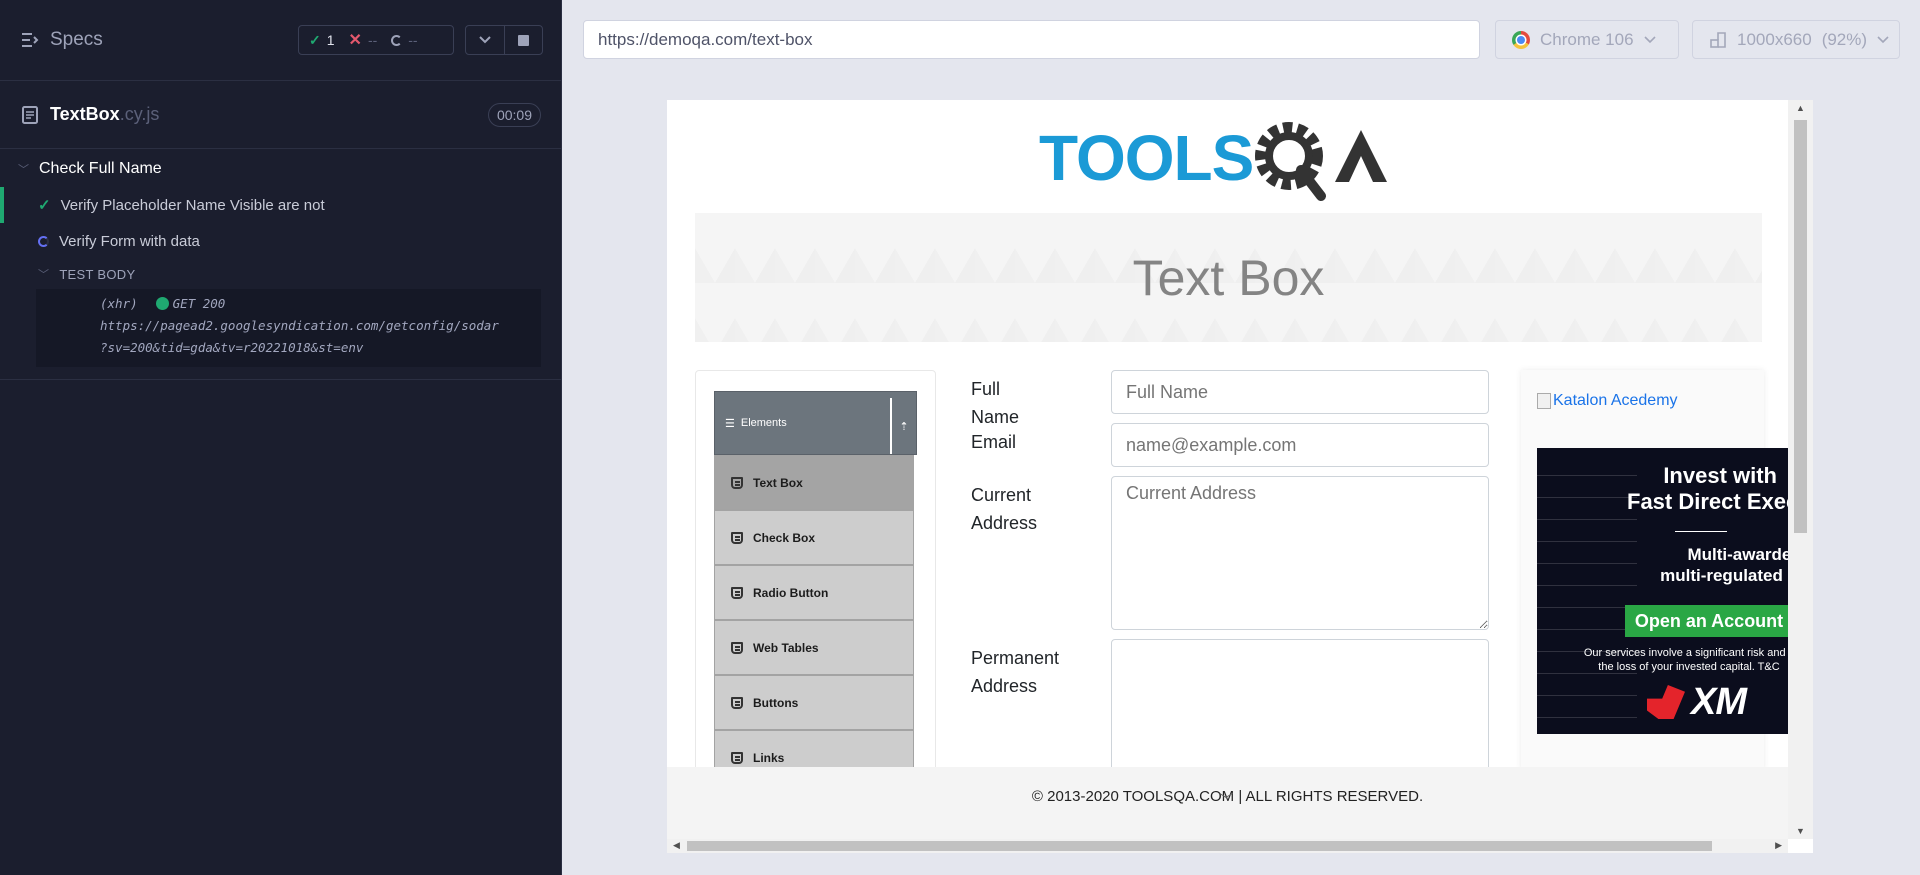  What do you see at coordinates (1883, 39) in the screenshot?
I see `chevron-down-icon` at bounding box center [1883, 39].